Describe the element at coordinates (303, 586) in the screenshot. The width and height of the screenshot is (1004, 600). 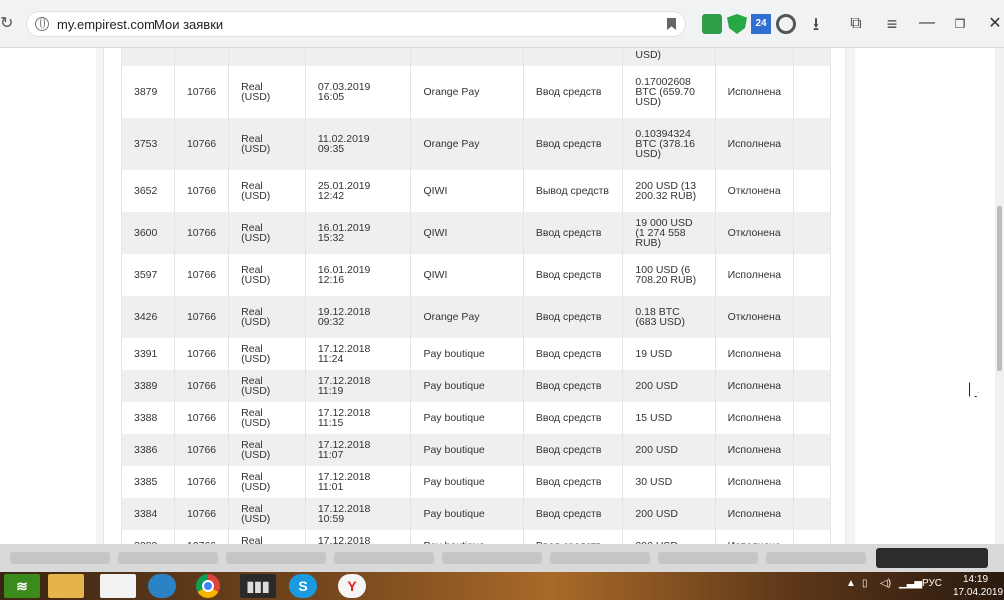
I see `skype-icon: S` at that location.